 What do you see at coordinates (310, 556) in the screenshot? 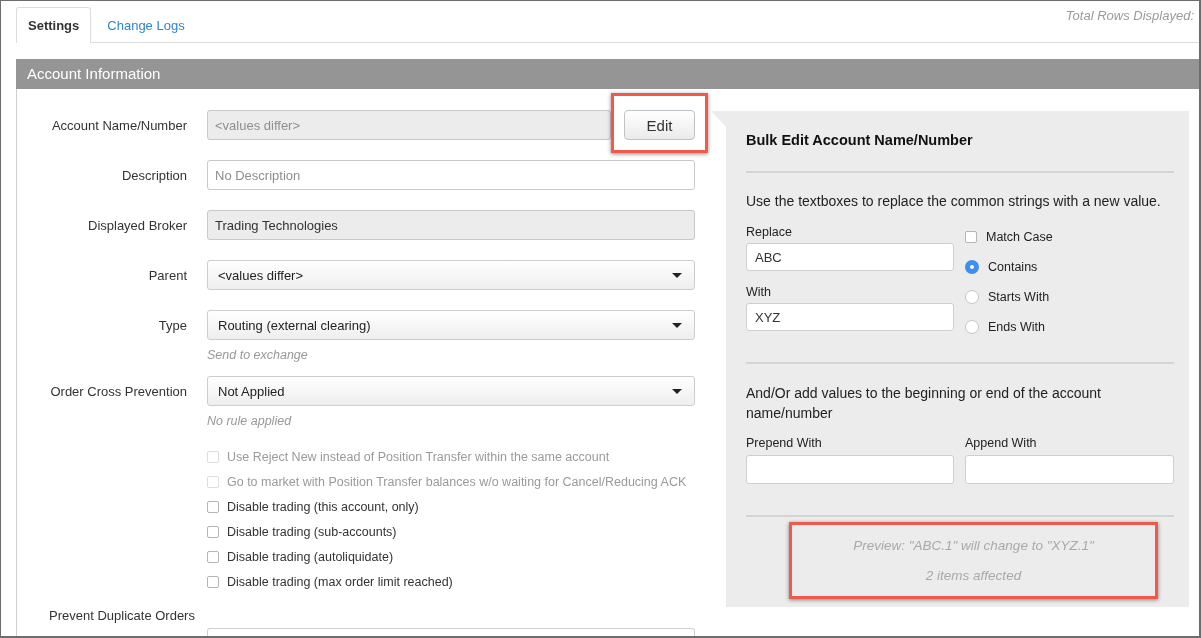
I see `checkbox-label: Disable trading (autoliquidate)` at bounding box center [310, 556].